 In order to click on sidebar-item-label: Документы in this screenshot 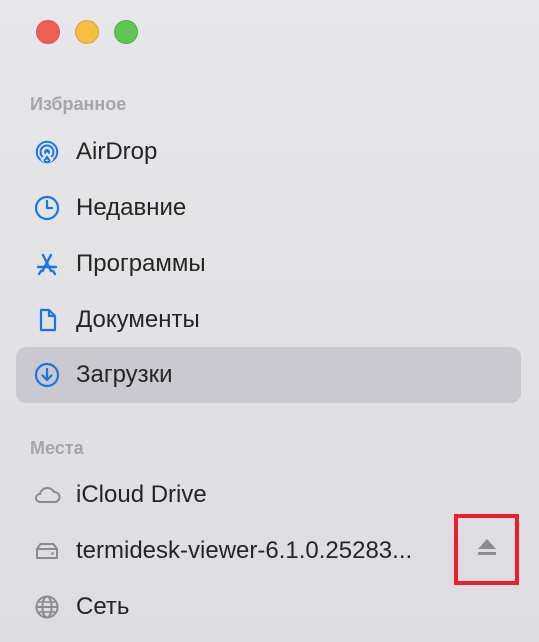, I will do `click(138, 319)`.